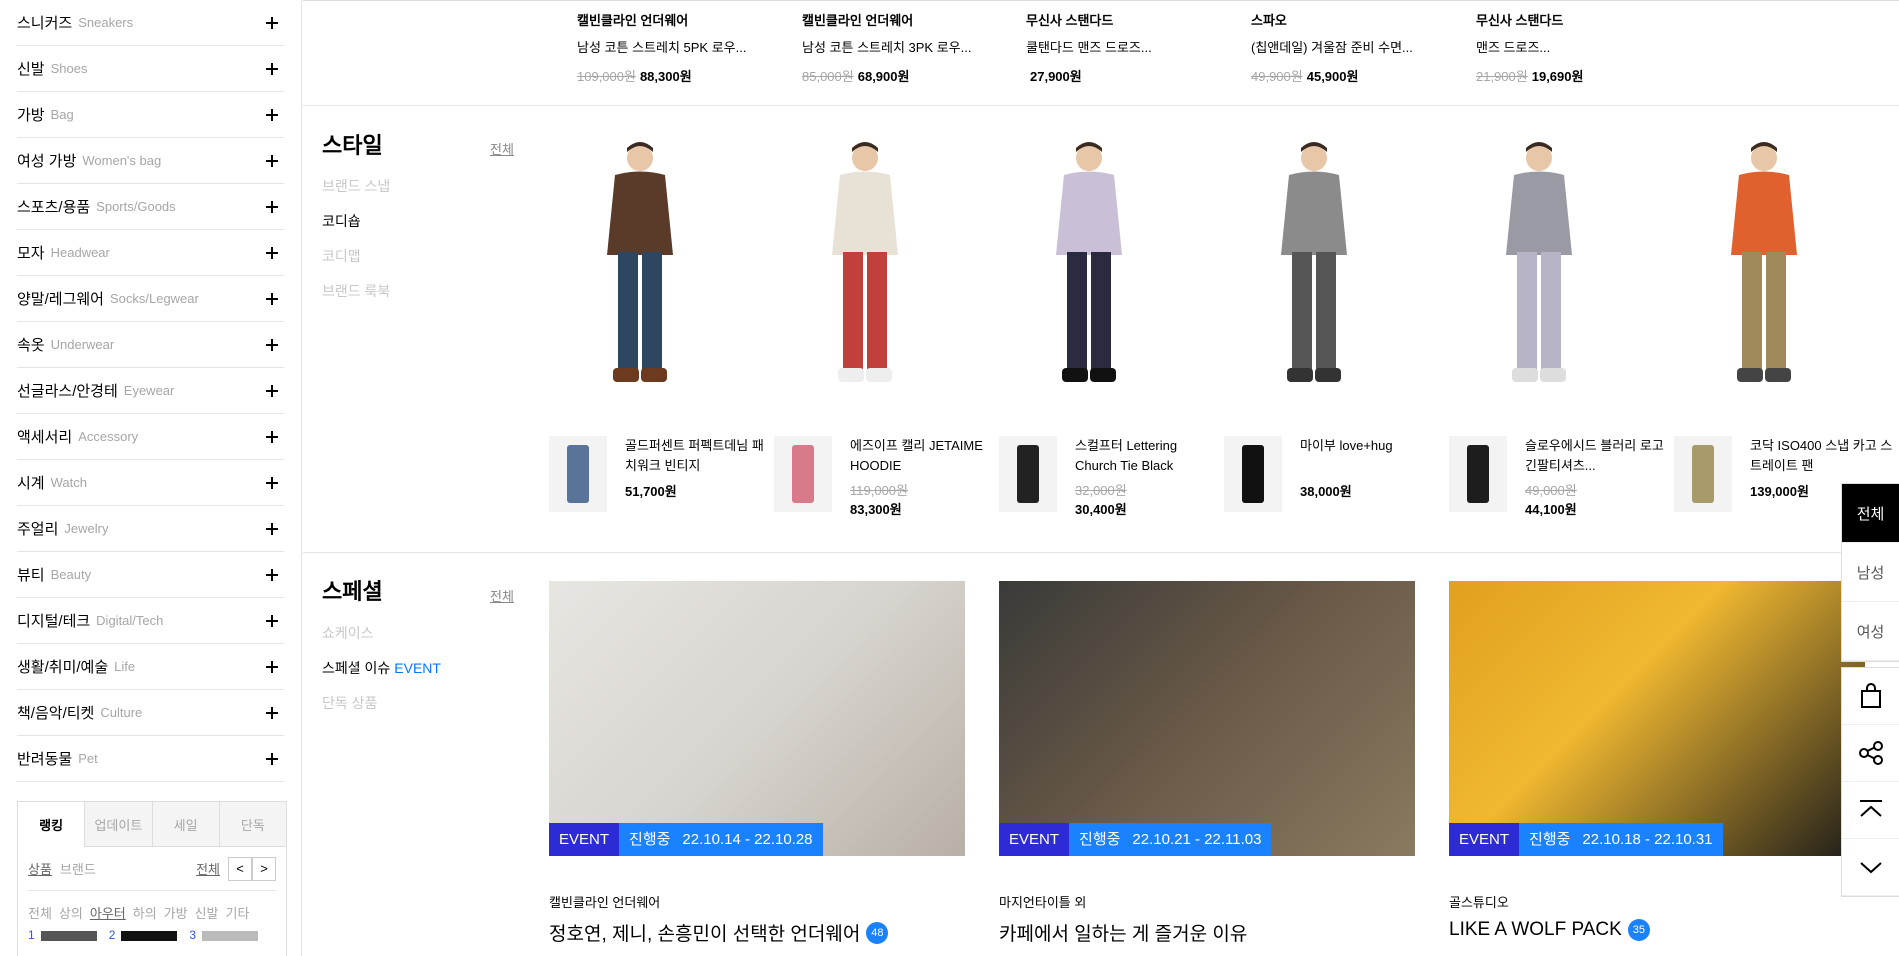  Describe the element at coordinates (381, 710) in the screenshot. I see `special-menu-exclusive: 단독 상품` at that location.